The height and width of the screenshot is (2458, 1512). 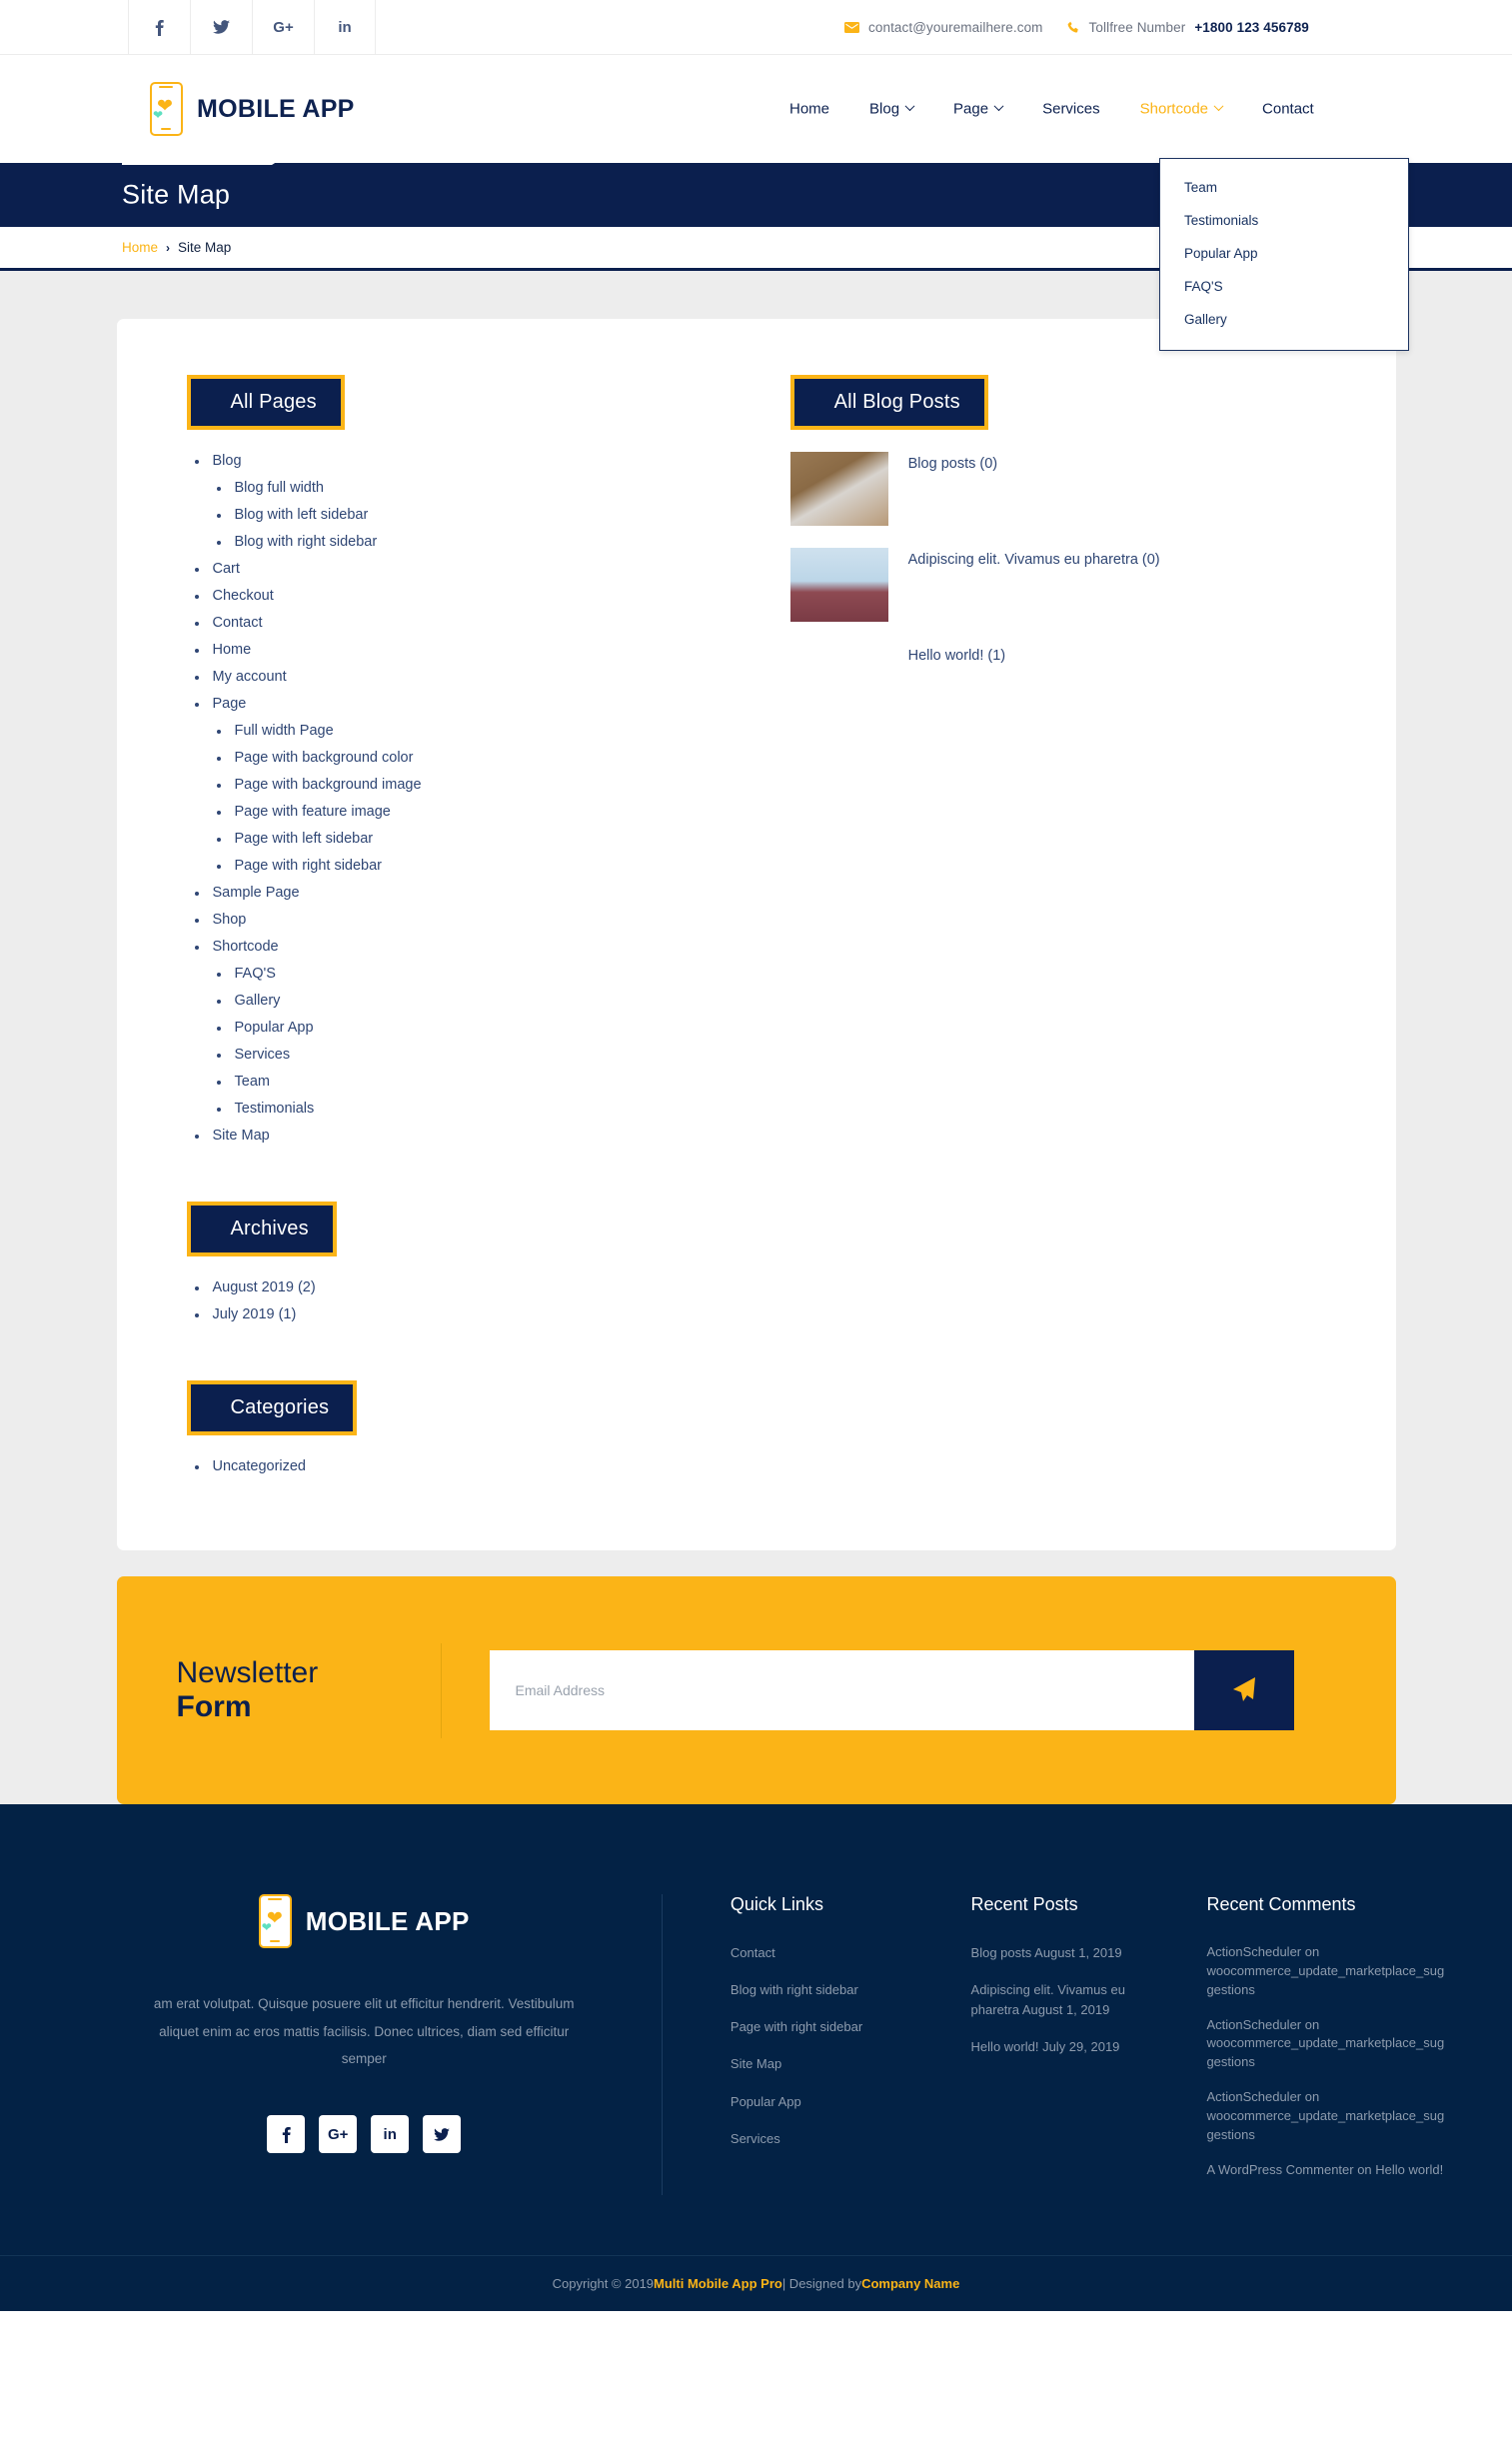 What do you see at coordinates (841, 1690) in the screenshot?
I see `newsletter-email-input` at bounding box center [841, 1690].